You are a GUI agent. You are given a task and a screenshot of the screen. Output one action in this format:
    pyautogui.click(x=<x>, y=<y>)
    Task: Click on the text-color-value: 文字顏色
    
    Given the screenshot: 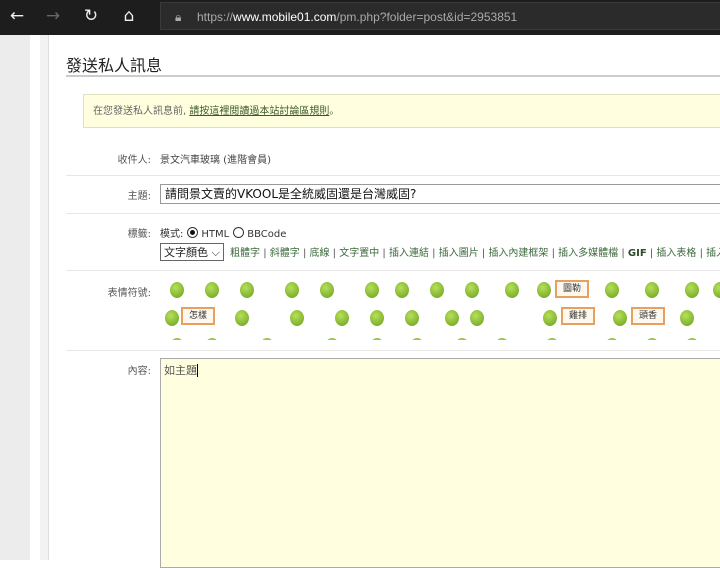 What is the action you would take?
    pyautogui.click(x=186, y=252)
    